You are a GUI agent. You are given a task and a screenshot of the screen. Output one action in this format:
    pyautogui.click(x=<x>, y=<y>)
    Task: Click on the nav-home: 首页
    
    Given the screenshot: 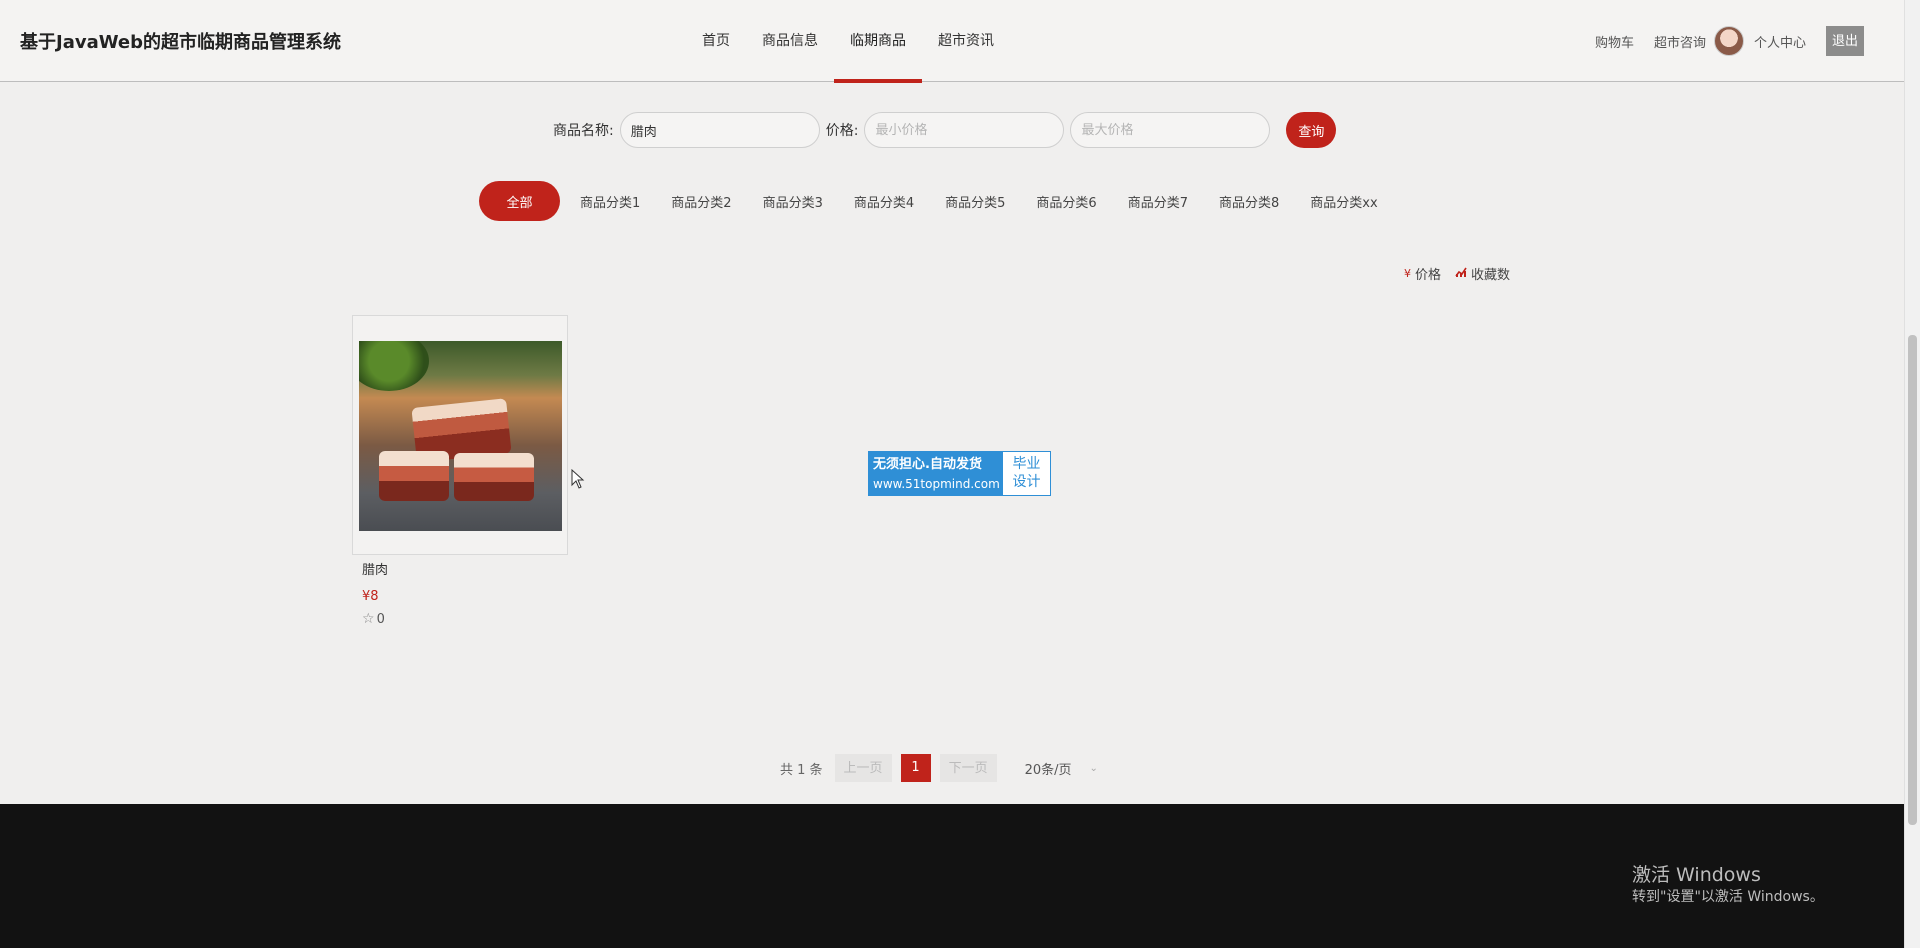 What is the action you would take?
    pyautogui.click(x=716, y=41)
    